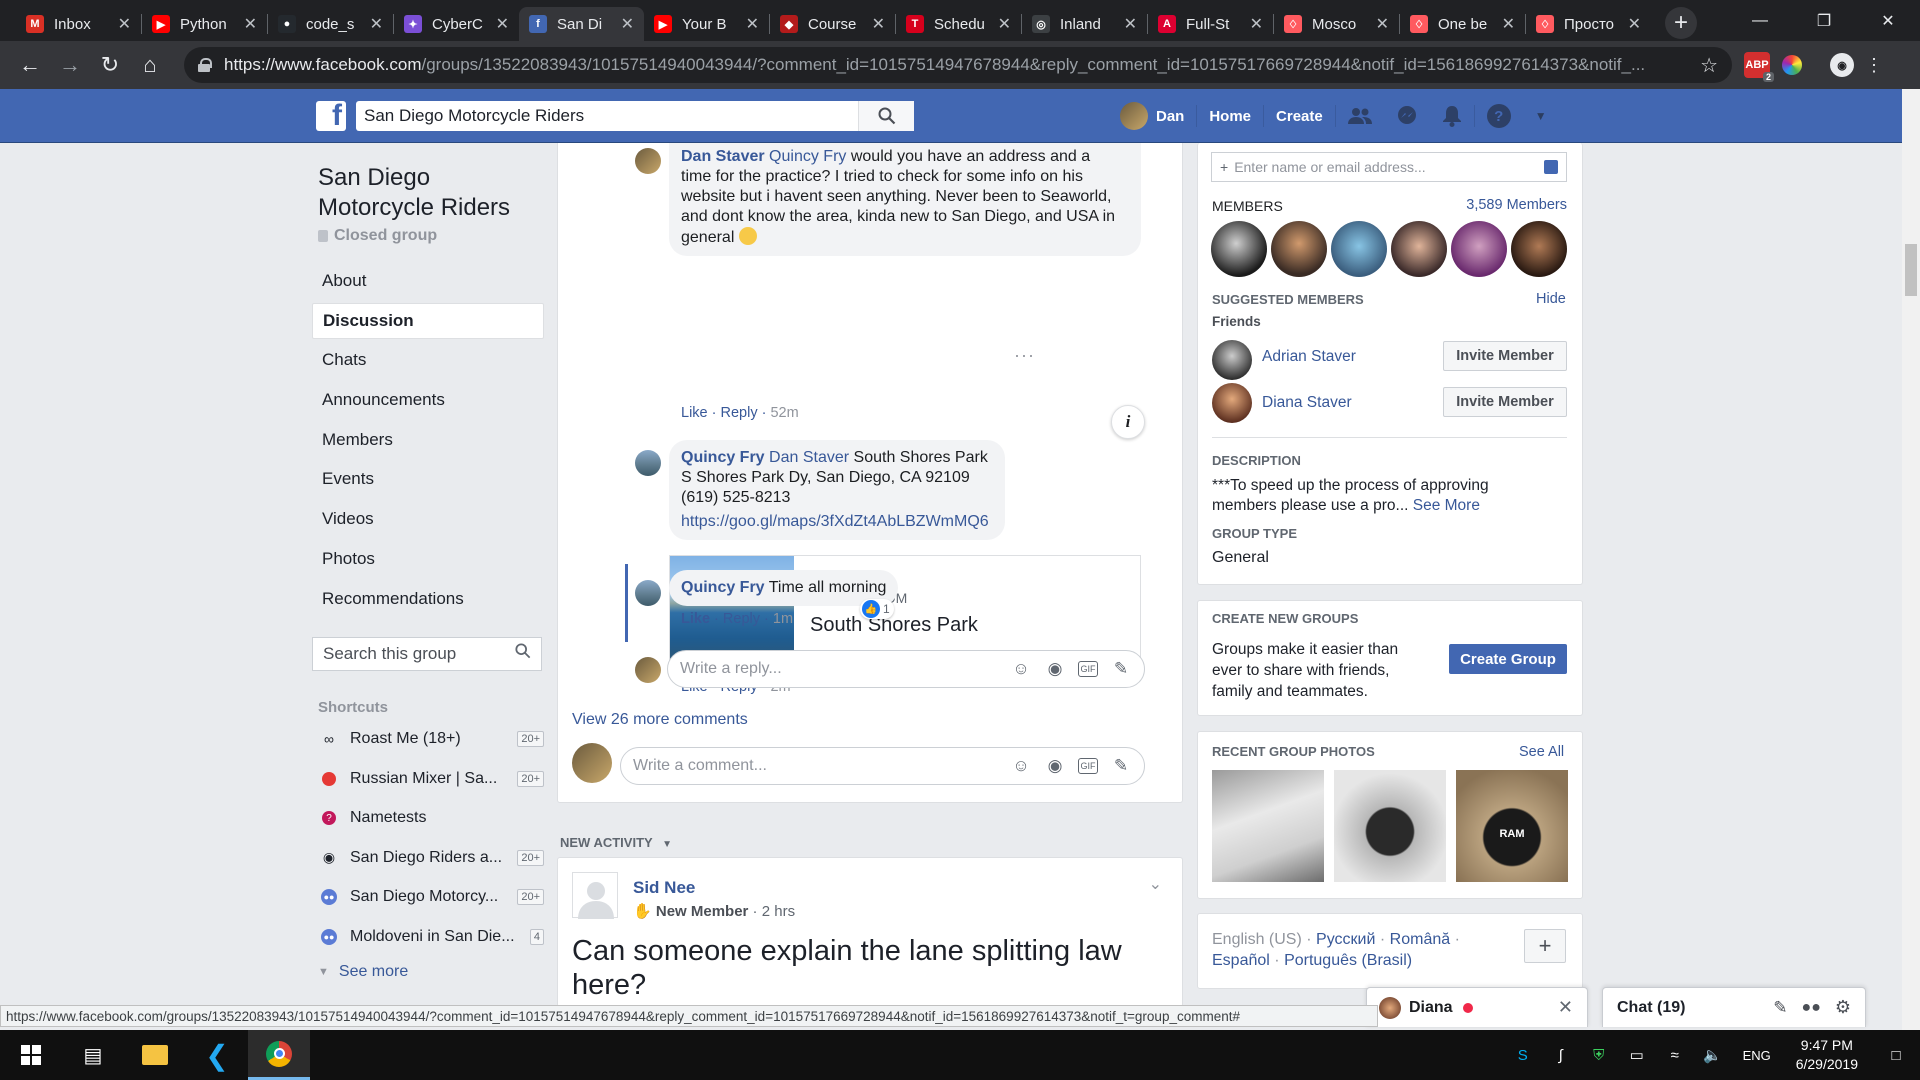  Describe the element at coordinates (1477, 1007) in the screenshot. I see `chat-tab-diana: Diana ✕` at that location.